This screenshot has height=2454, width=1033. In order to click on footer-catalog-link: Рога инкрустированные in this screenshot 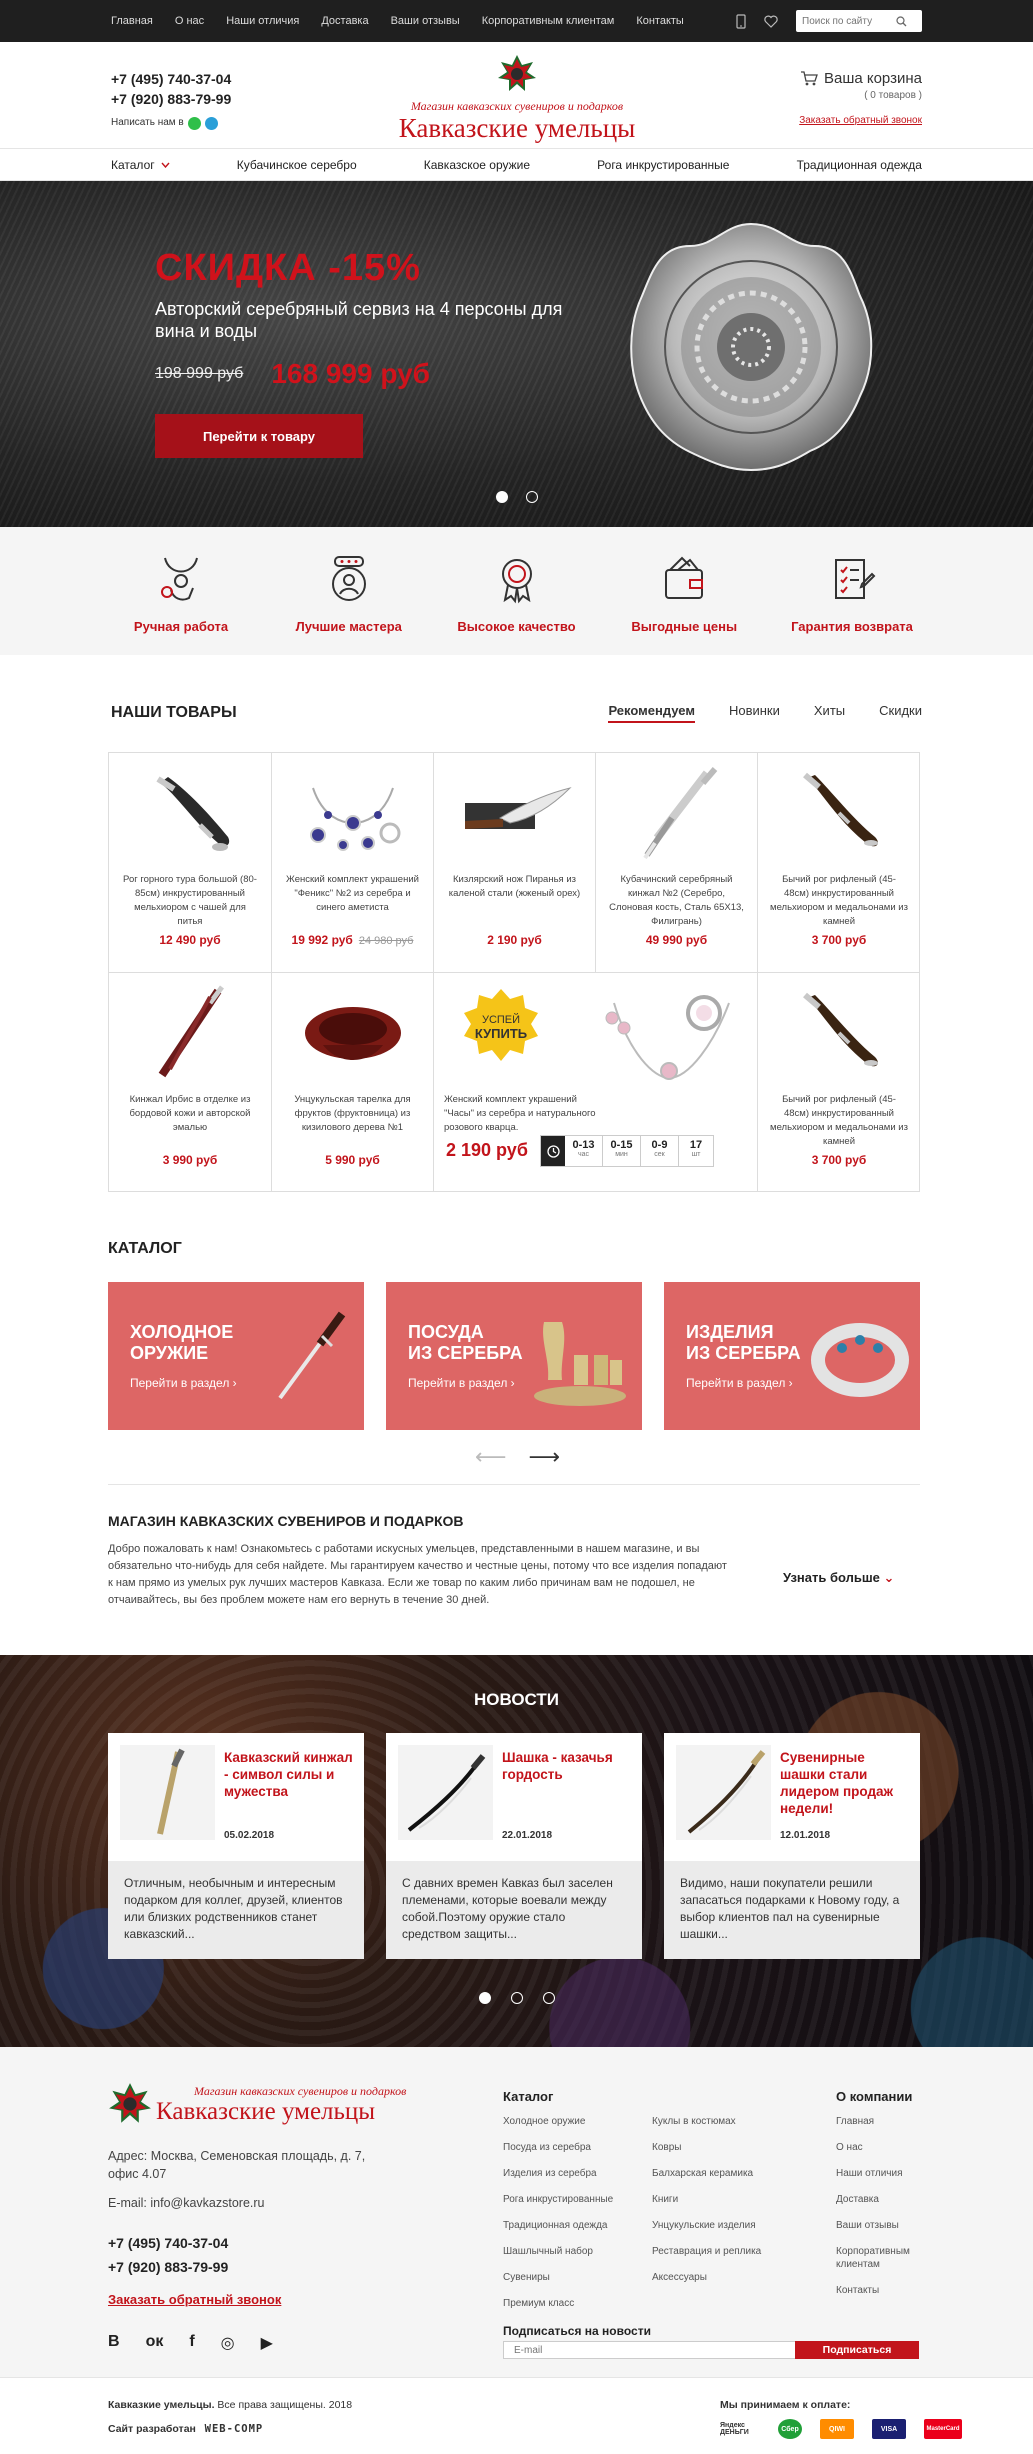, I will do `click(558, 2200)`.